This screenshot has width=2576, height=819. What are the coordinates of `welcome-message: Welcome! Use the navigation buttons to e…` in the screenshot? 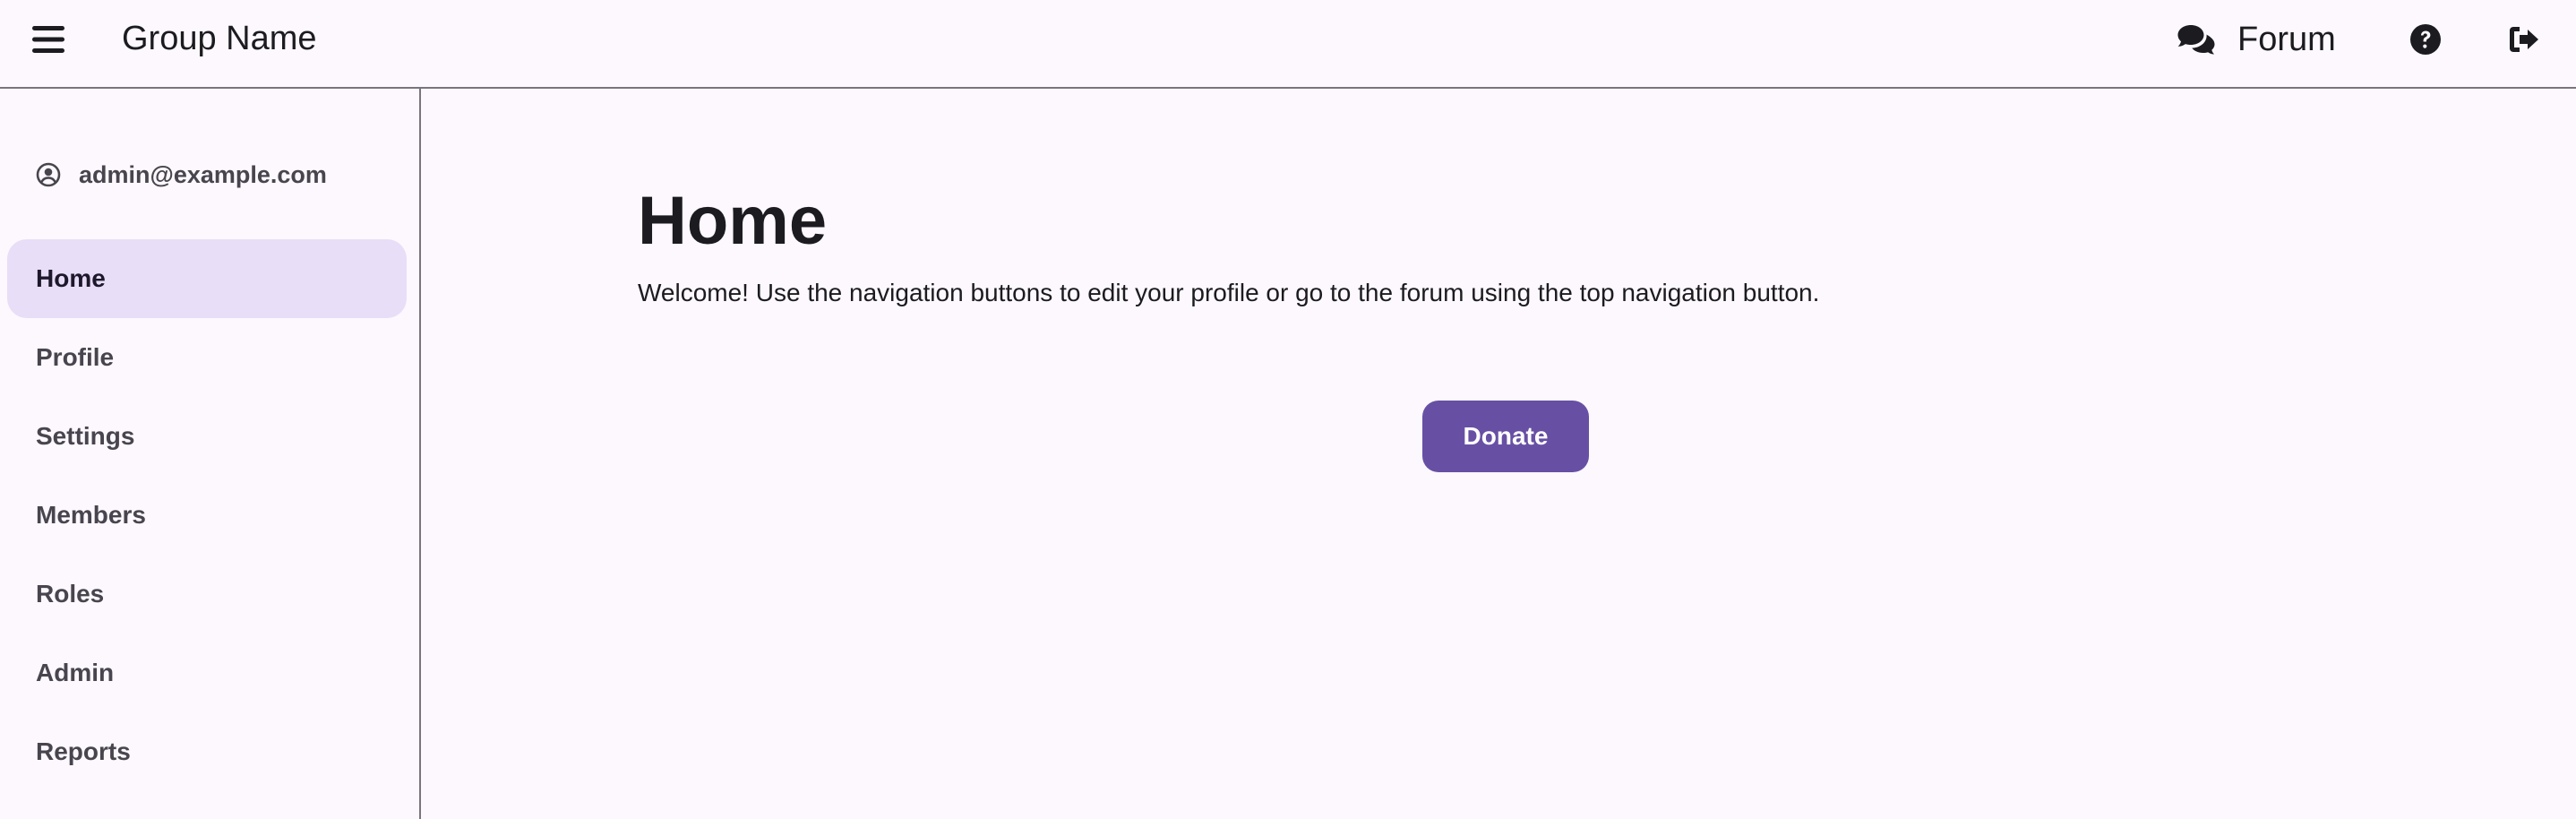 It's located at (1229, 292).